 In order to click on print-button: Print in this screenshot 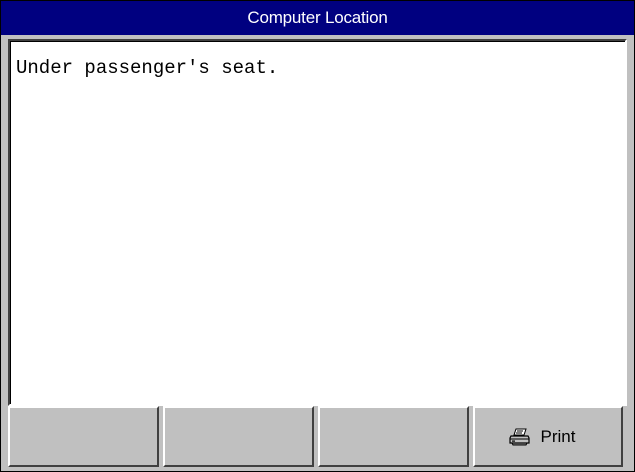, I will do `click(548, 436)`.